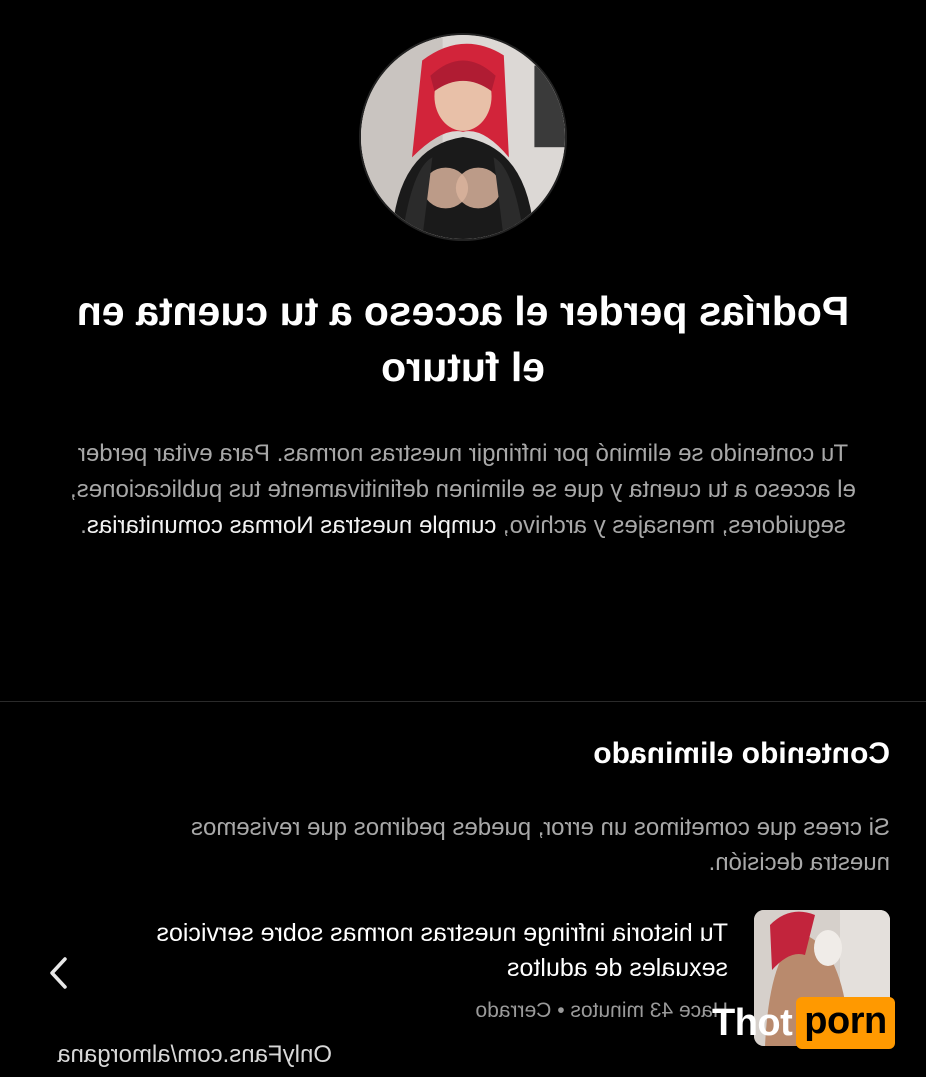  Describe the element at coordinates (83, 525) in the screenshot. I see `warning-body-end: .` at that location.